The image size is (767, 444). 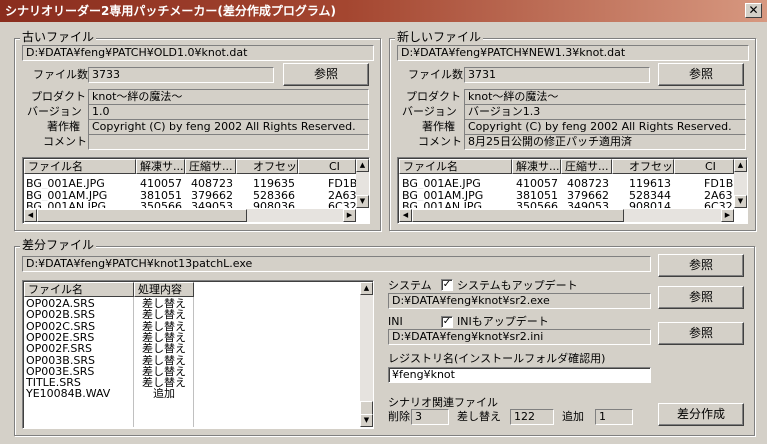 What do you see at coordinates (383, 11) in the screenshot?
I see `title-bar: シナリオリーダー2専用パッチメーカー(差分作成プログラム)` at bounding box center [383, 11].